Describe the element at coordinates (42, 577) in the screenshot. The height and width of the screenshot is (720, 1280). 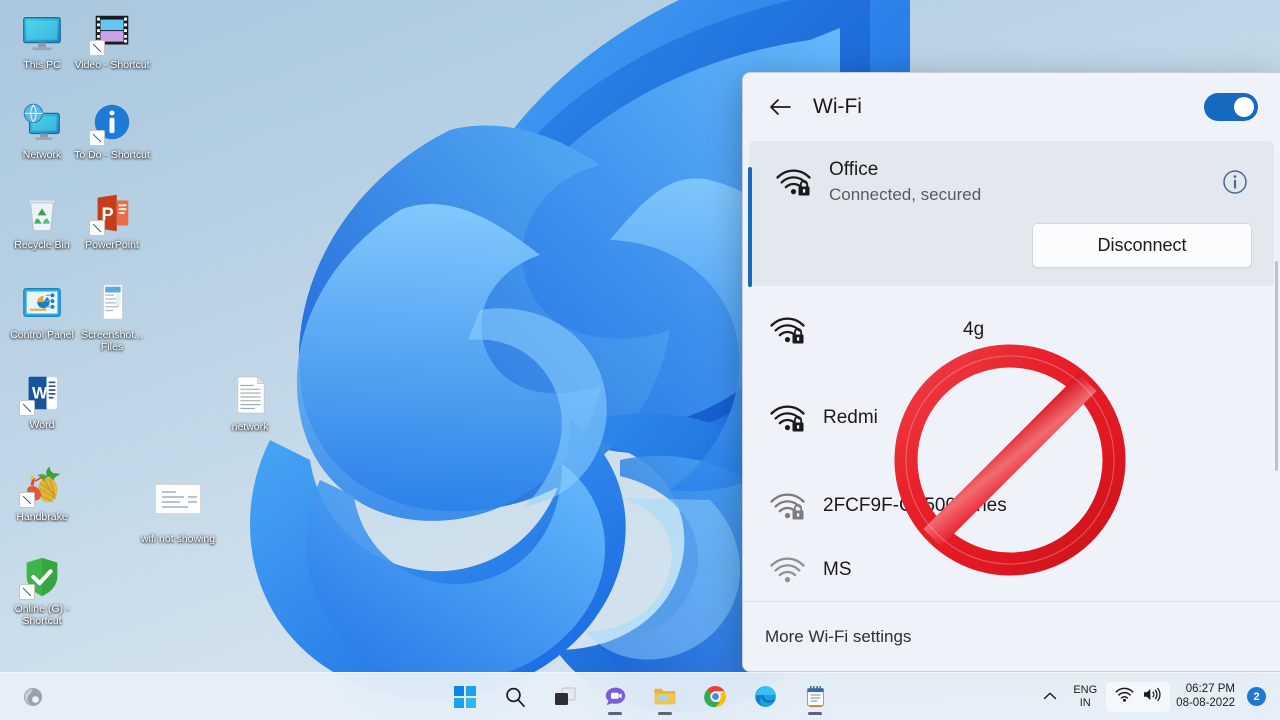
I see `shield-check-icon` at that location.